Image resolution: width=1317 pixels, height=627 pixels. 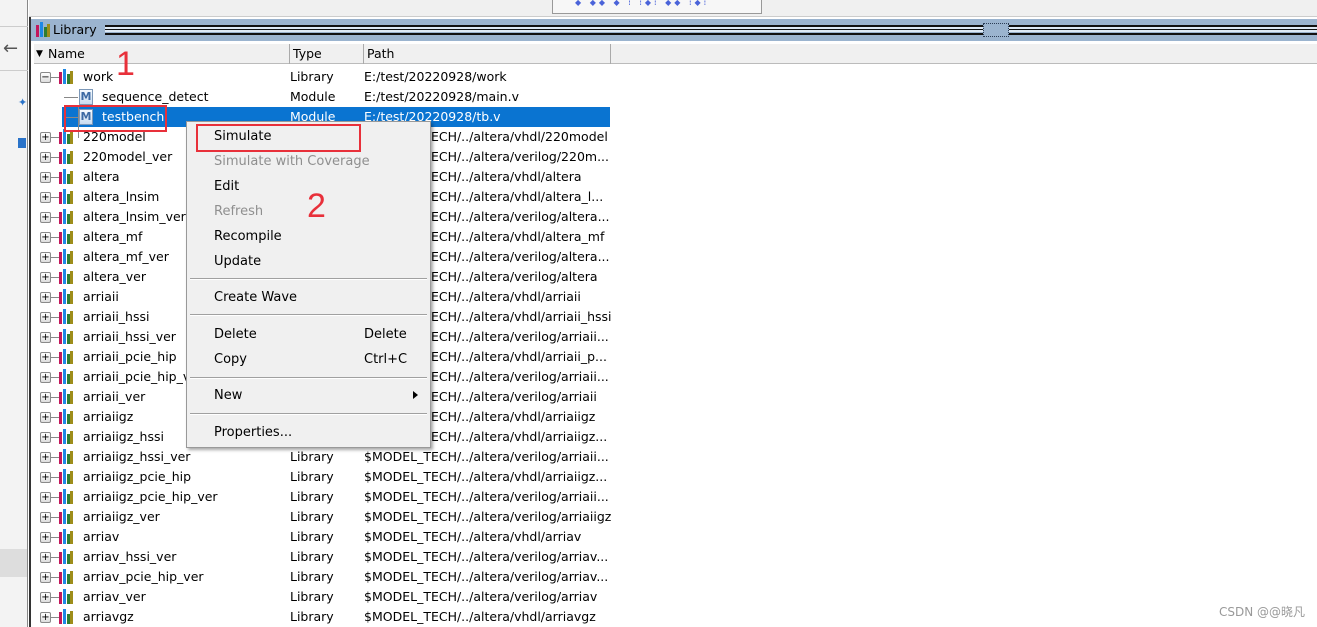 What do you see at coordinates (711, 30) in the screenshot?
I see `titlebar-stripes` at bounding box center [711, 30].